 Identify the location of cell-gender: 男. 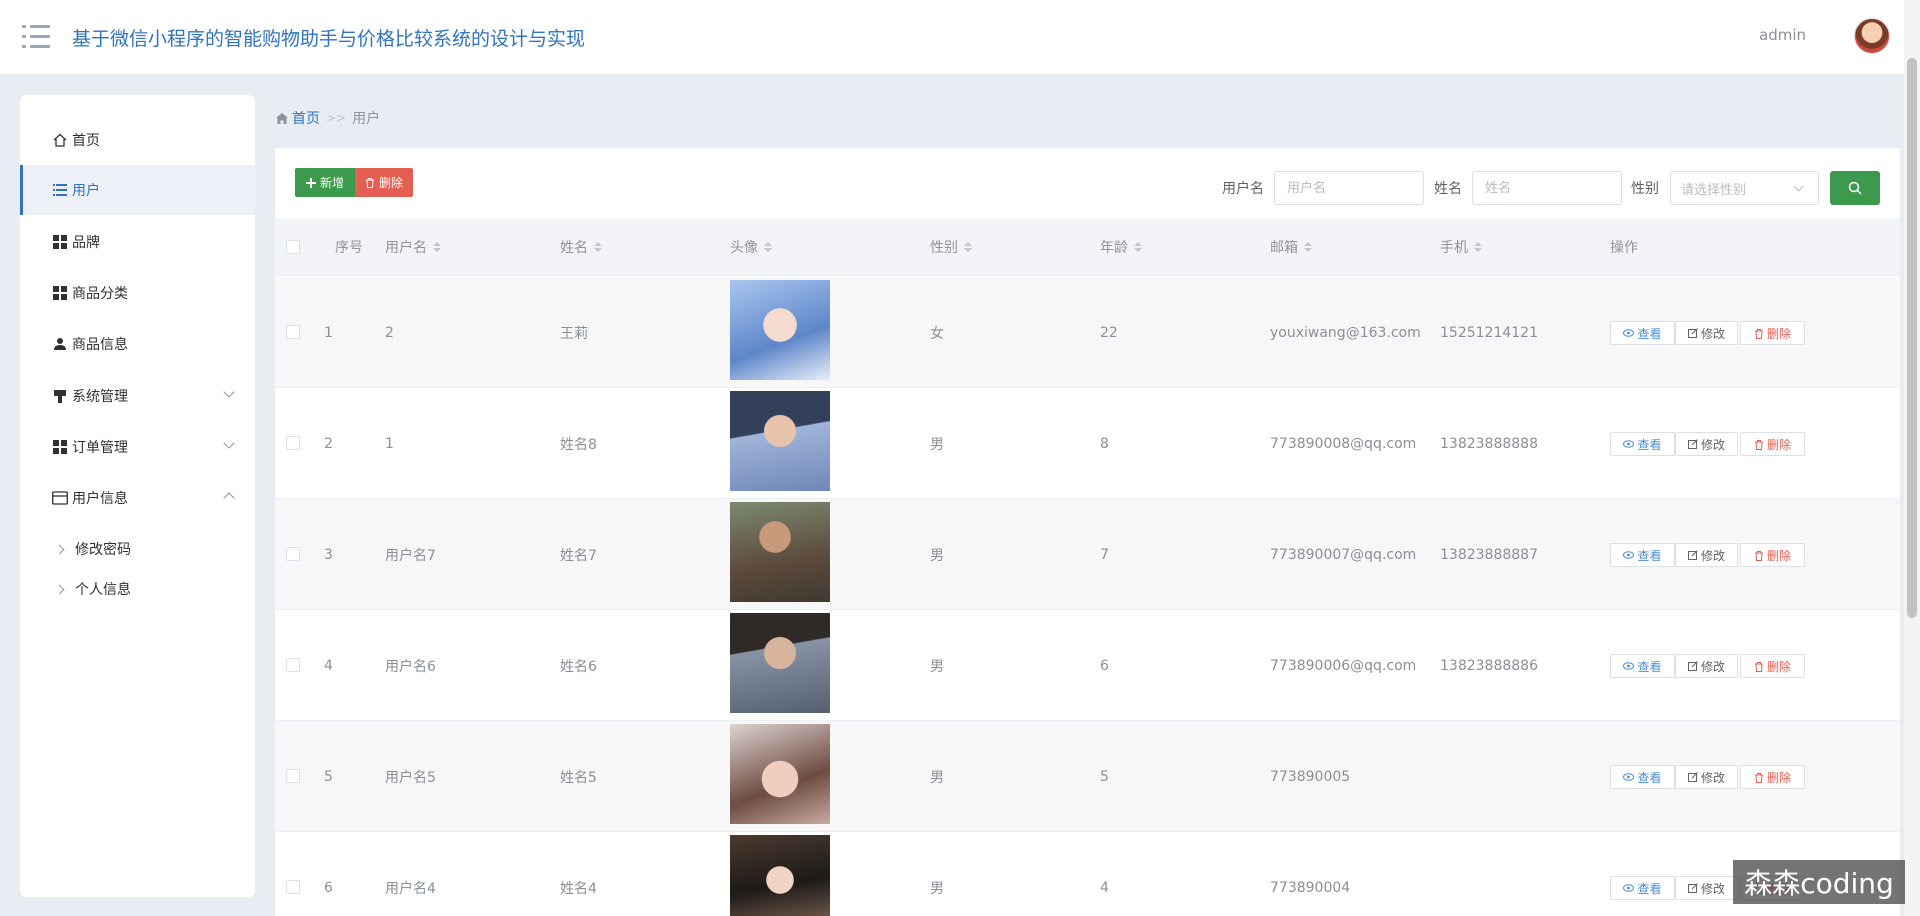
(937, 777).